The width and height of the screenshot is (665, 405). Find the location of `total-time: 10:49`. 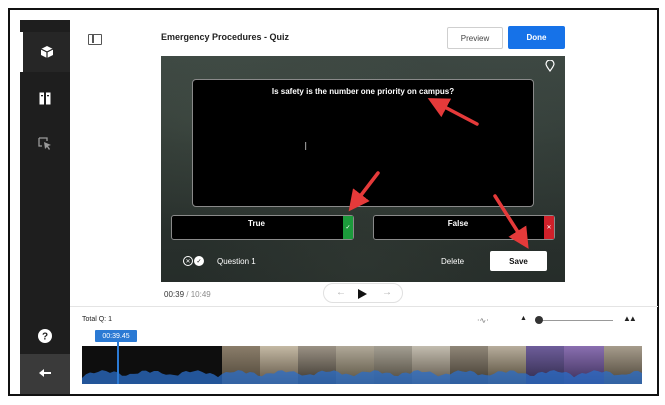

total-time: 10:49 is located at coordinates (200, 294).